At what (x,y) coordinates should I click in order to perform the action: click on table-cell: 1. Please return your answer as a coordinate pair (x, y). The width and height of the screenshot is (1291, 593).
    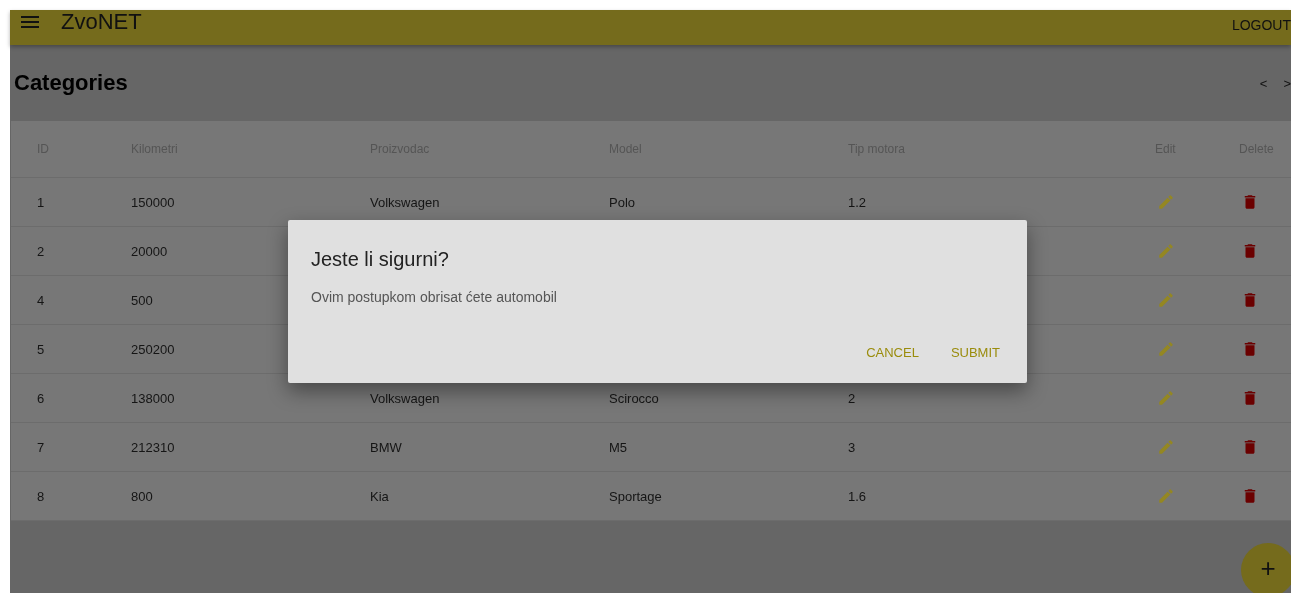
    Looking at the image, I should click on (41, 202).